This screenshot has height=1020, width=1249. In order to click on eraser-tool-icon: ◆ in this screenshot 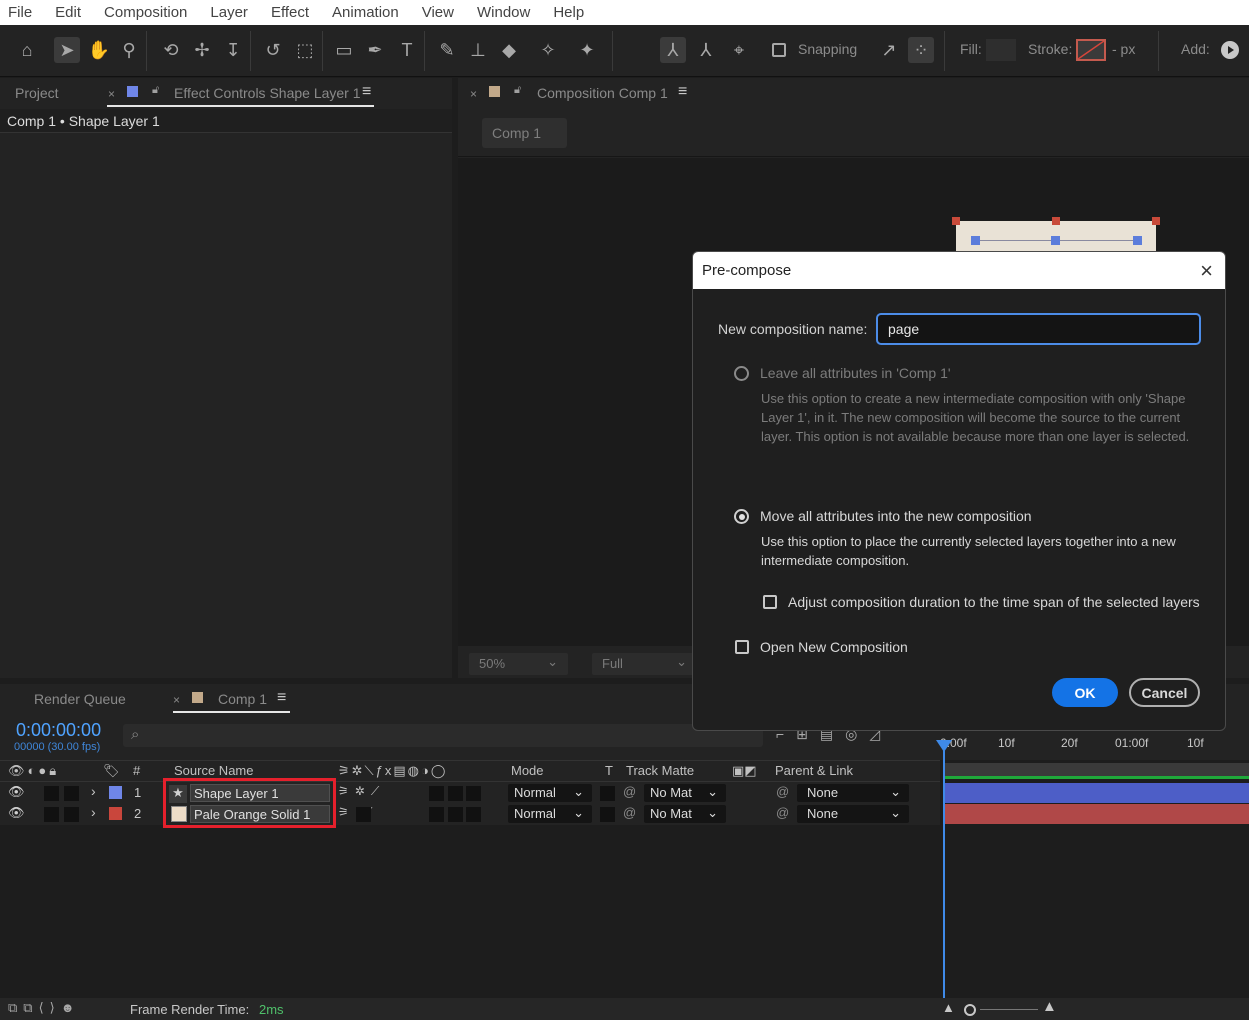, I will do `click(509, 50)`.